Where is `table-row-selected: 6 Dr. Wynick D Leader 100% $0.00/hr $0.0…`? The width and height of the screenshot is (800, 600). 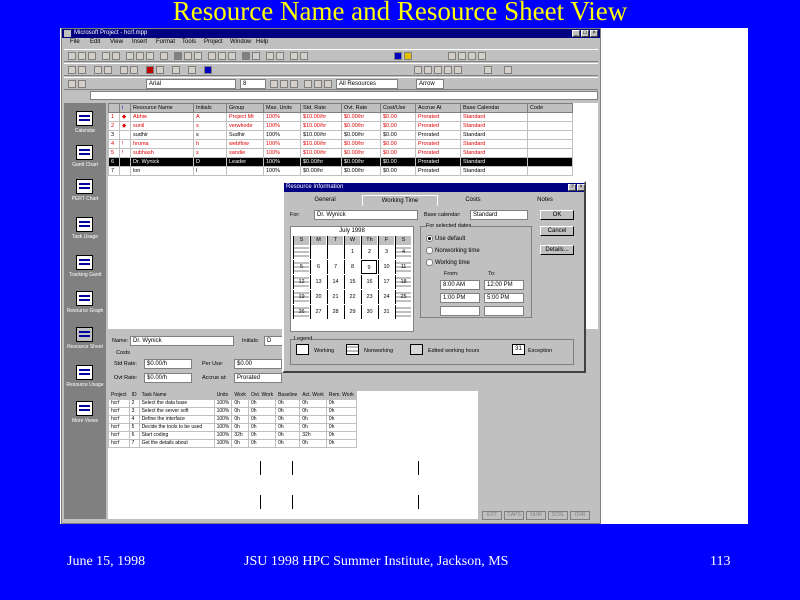
table-row-selected: 6 Dr. Wynick D Leader 100% $0.00/hr $0.0… is located at coordinates (340, 162).